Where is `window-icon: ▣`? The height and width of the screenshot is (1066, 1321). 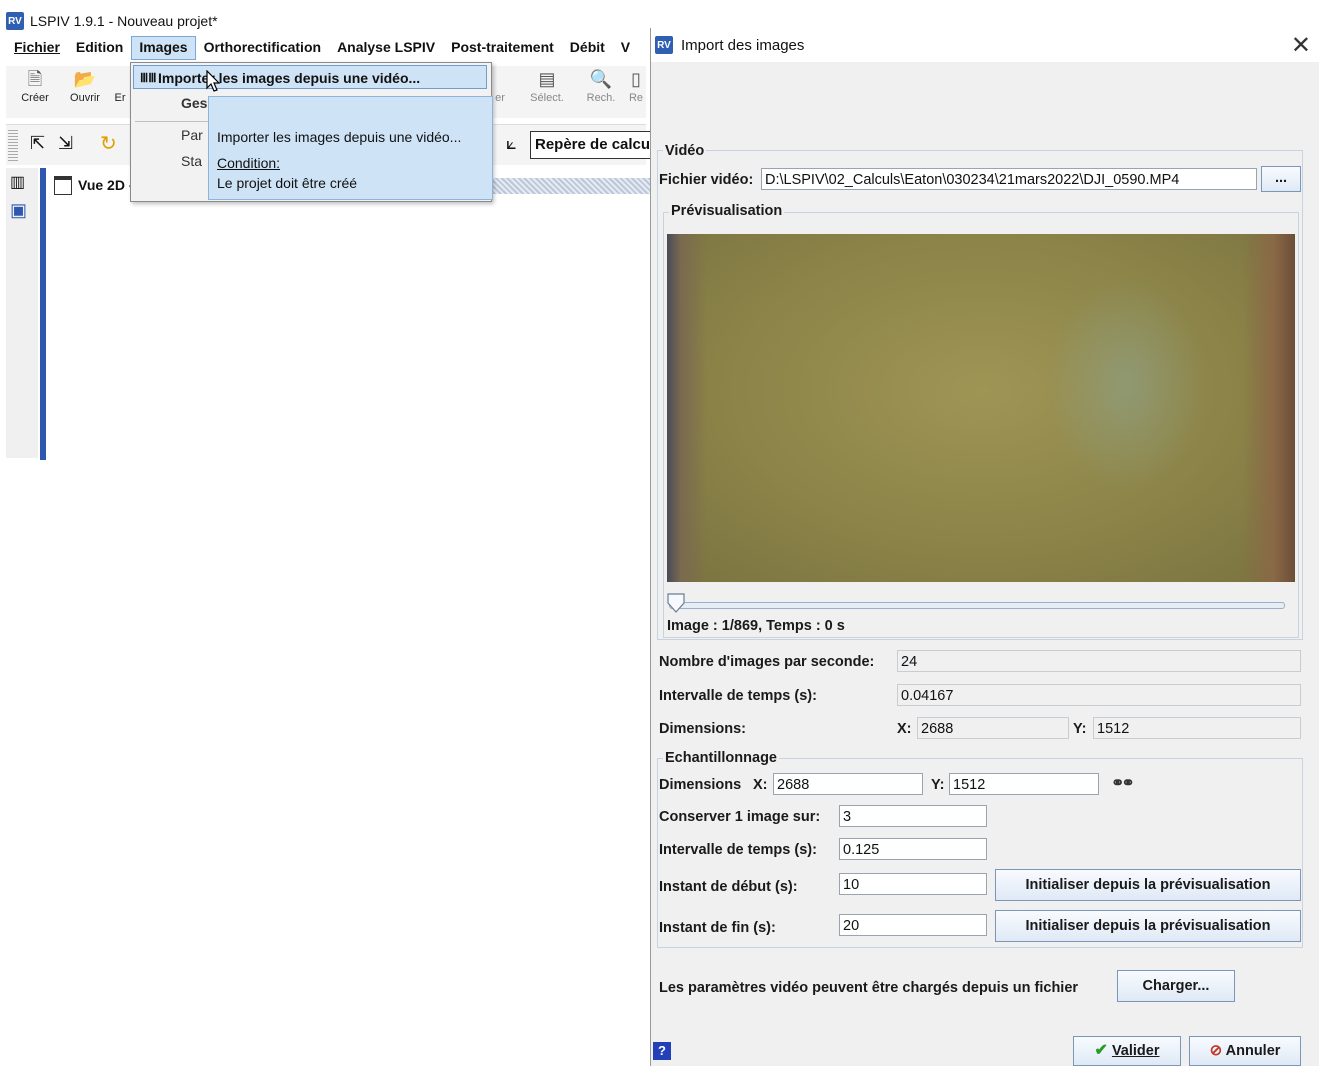 window-icon: ▣ is located at coordinates (18, 210).